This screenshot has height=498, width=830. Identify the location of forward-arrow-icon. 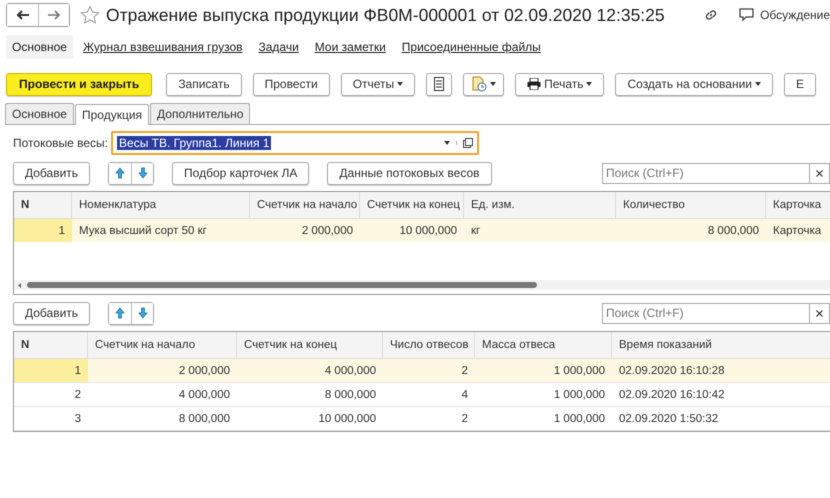
(54, 15).